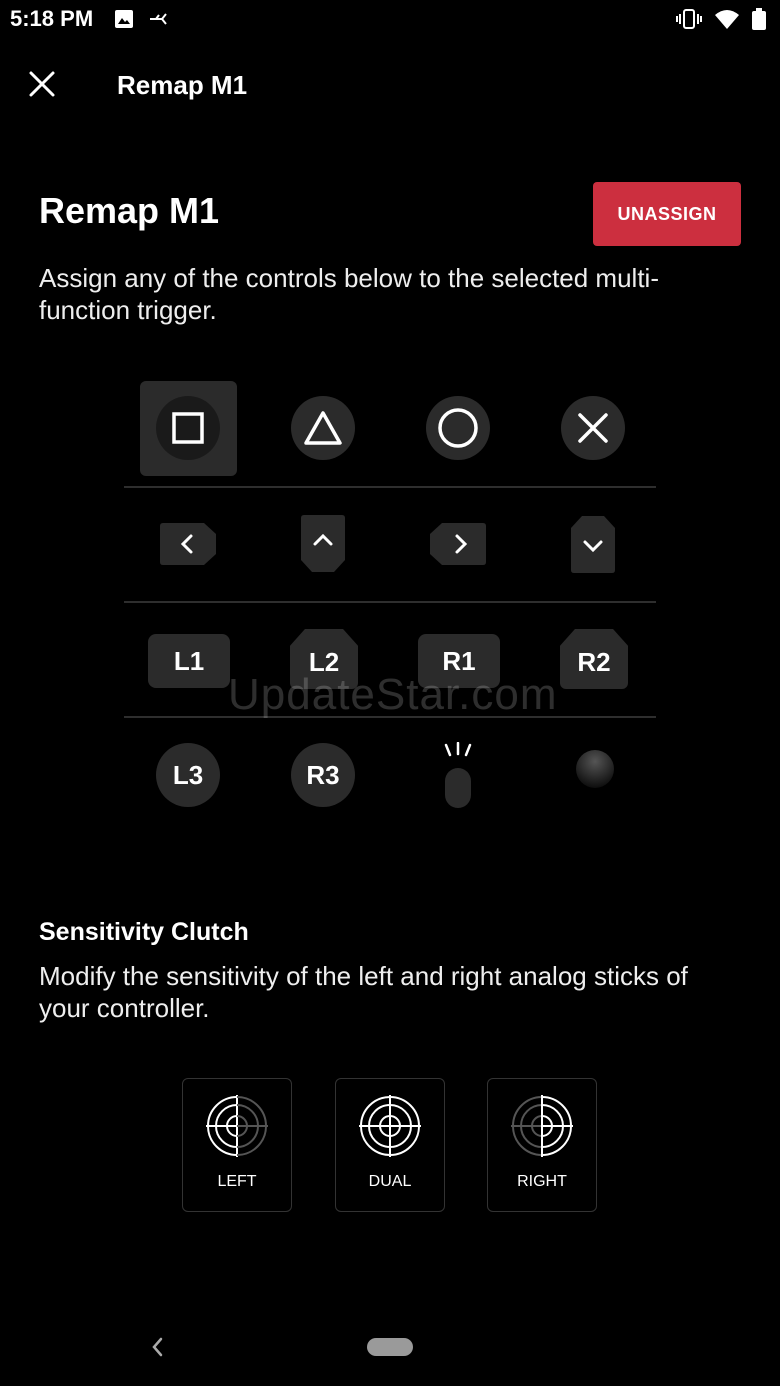 The image size is (780, 1386). What do you see at coordinates (759, 19) in the screenshot?
I see `battery-icon` at bounding box center [759, 19].